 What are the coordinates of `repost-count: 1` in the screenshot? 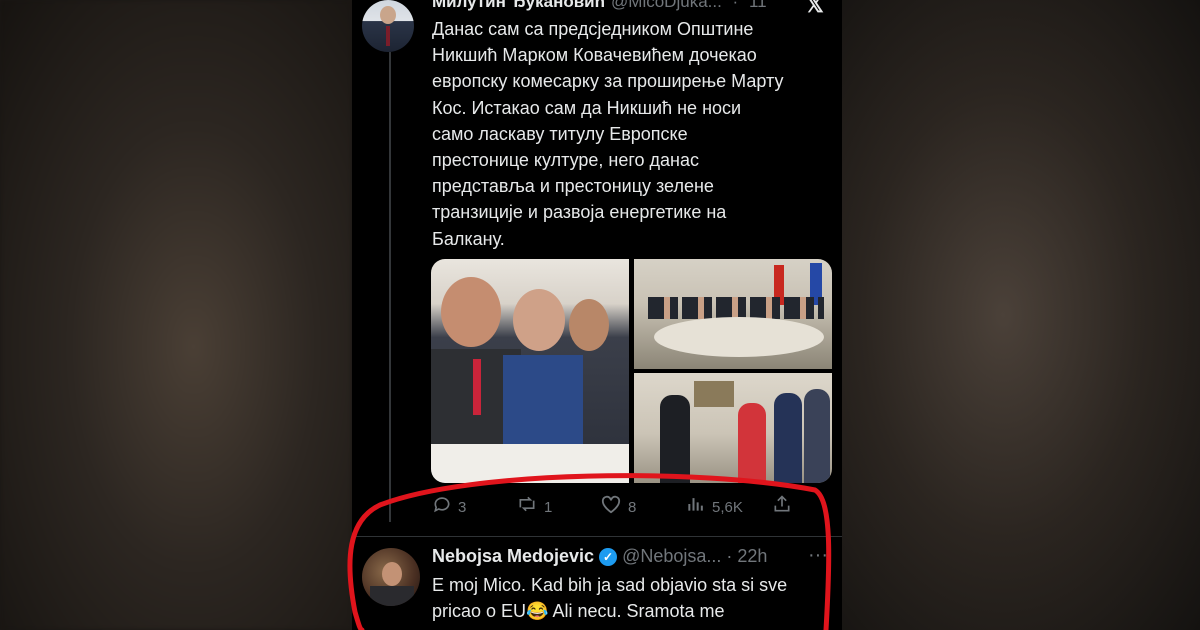 It's located at (548, 507).